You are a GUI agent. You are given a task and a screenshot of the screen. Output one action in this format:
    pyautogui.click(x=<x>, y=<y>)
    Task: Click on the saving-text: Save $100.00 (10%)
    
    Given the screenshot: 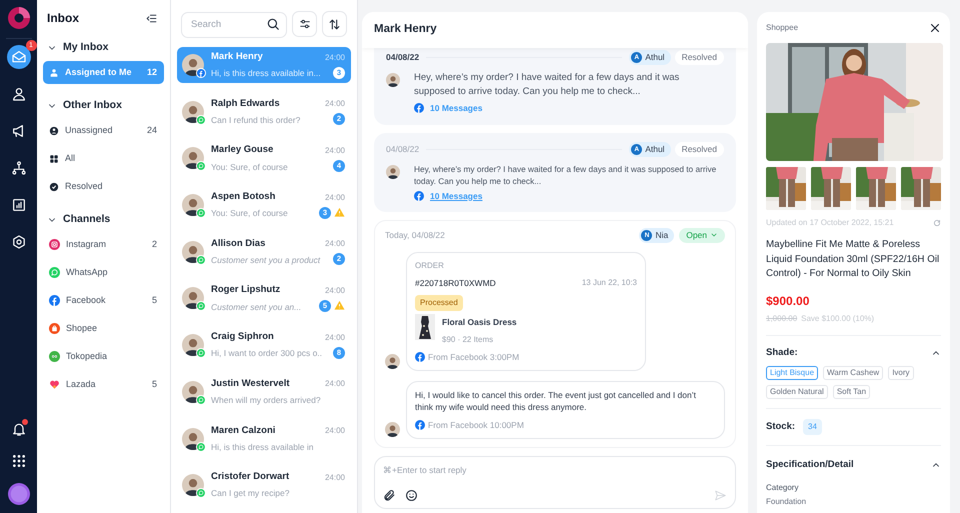 What is the action you would take?
    pyautogui.click(x=837, y=318)
    